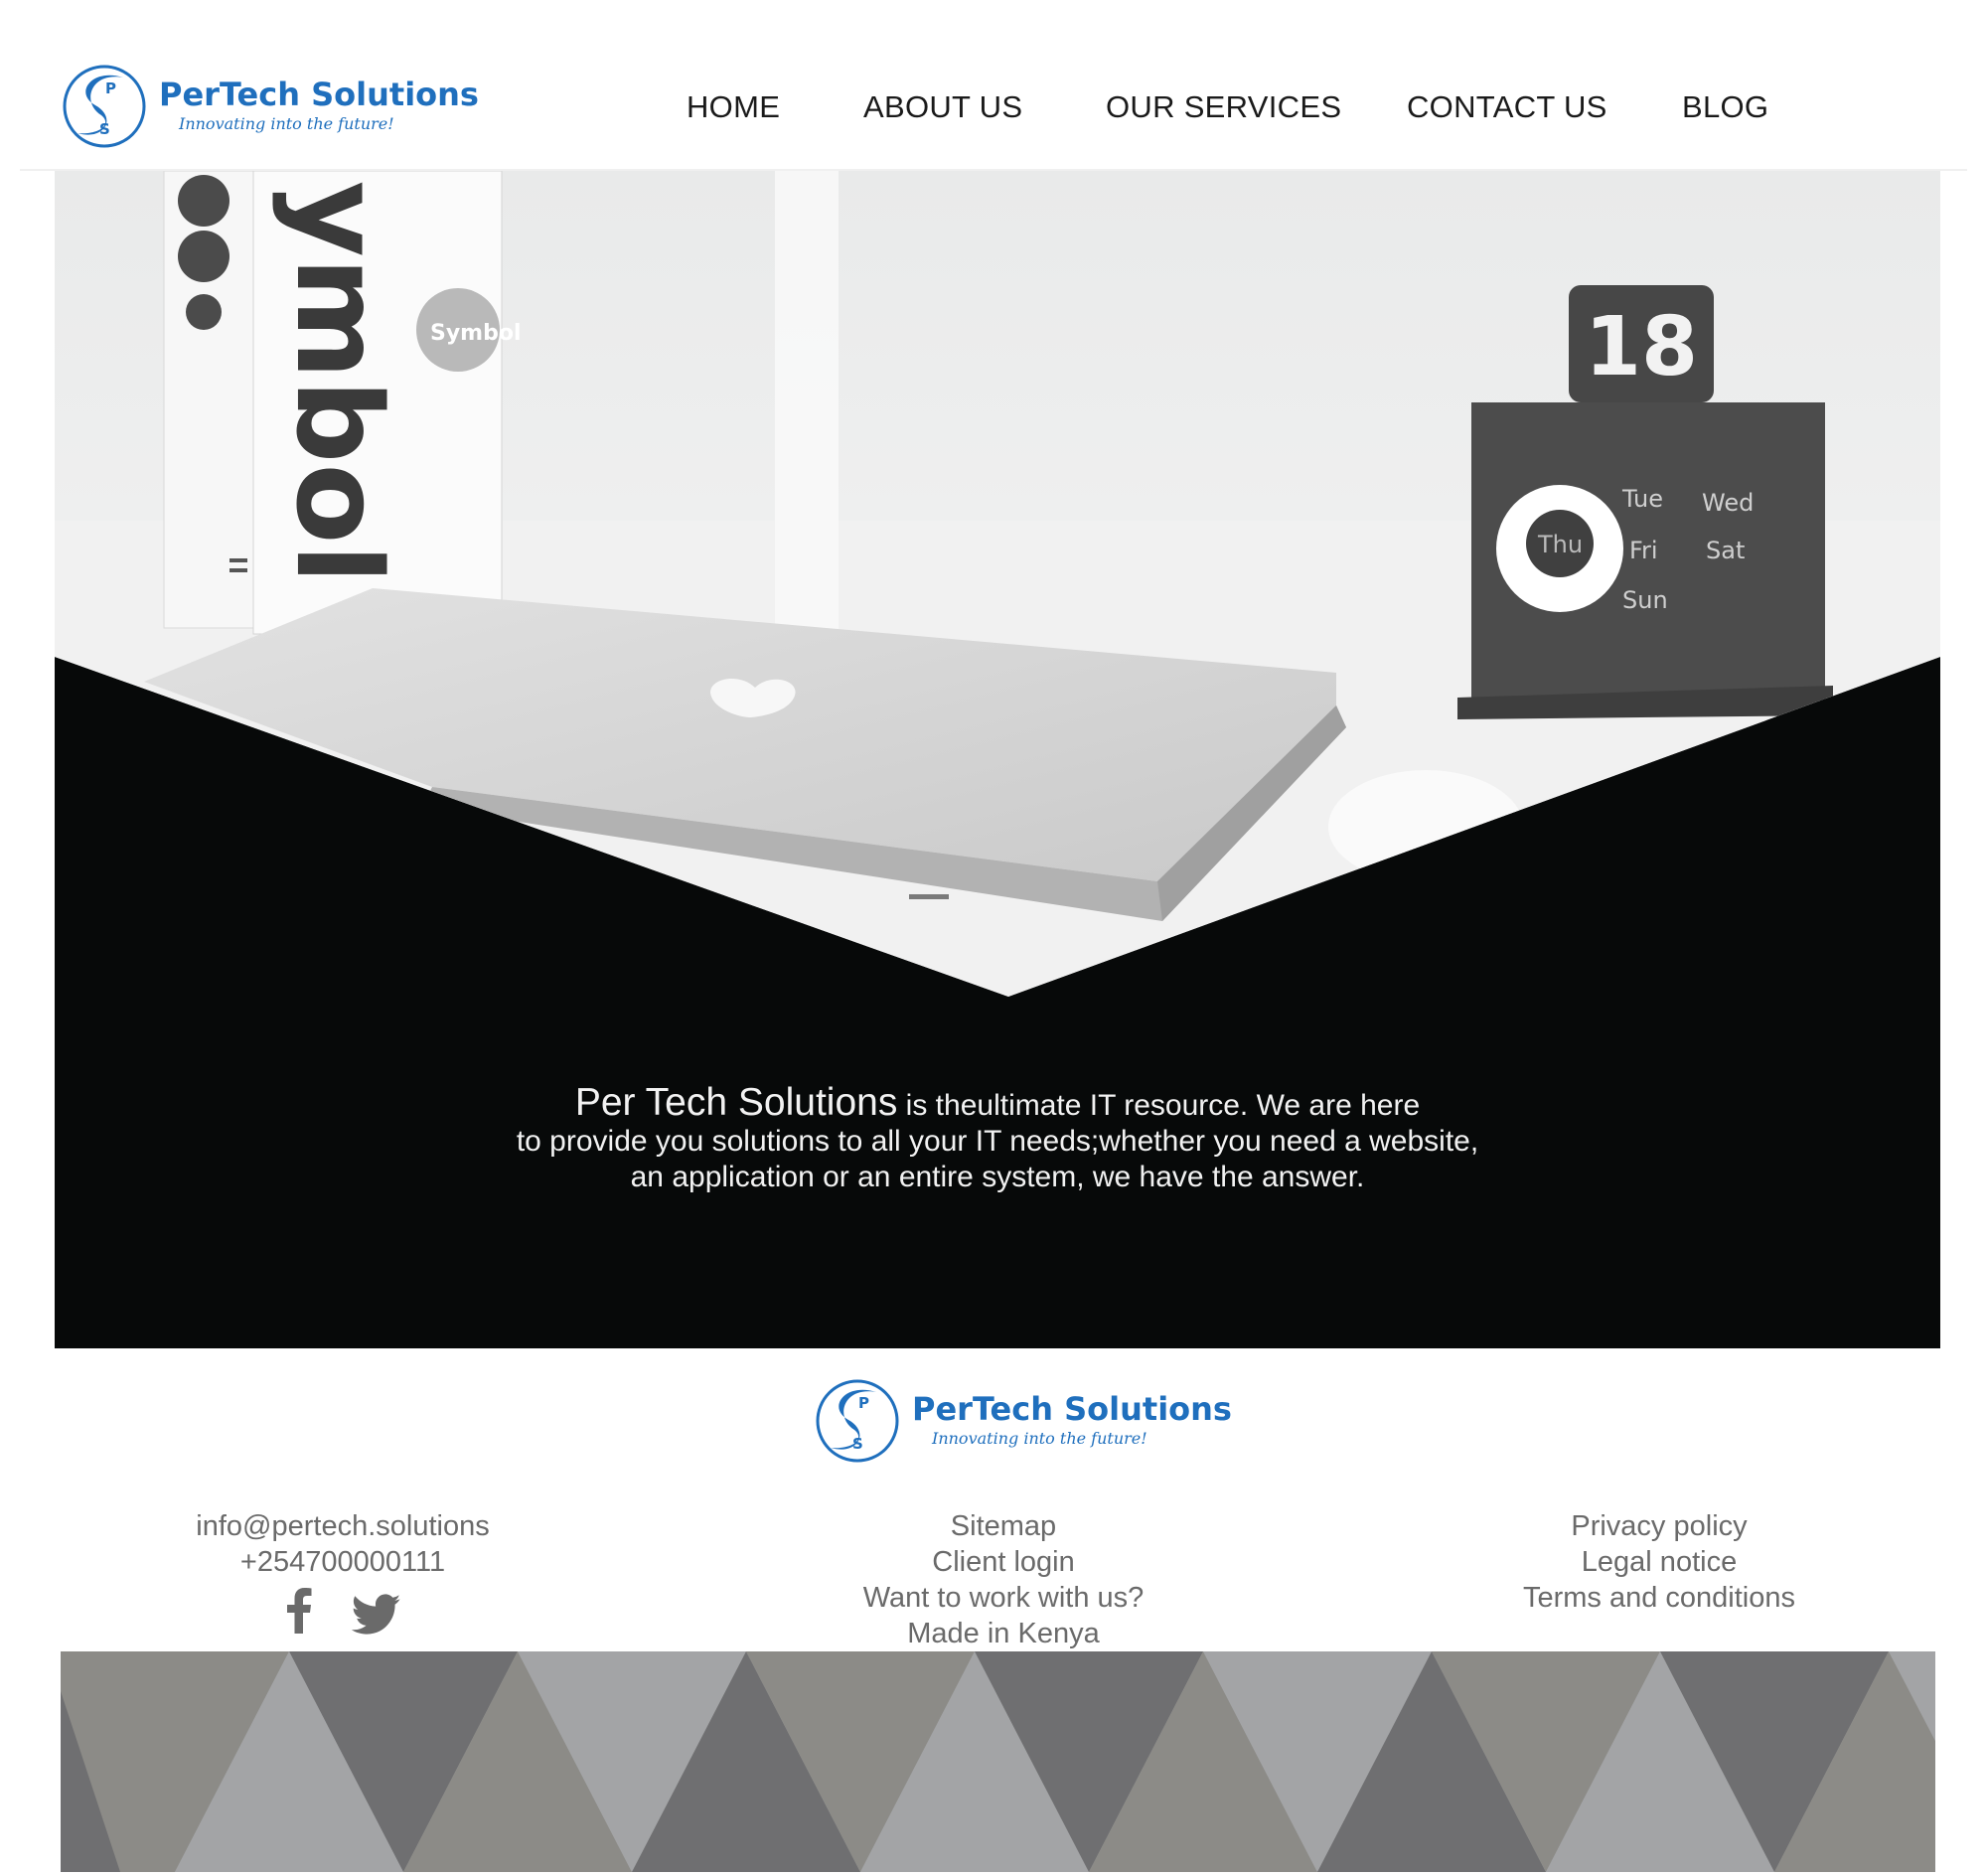 The width and height of the screenshot is (1987, 1876). I want to click on hero-lead: Per Tech Solutions, so click(736, 1102).